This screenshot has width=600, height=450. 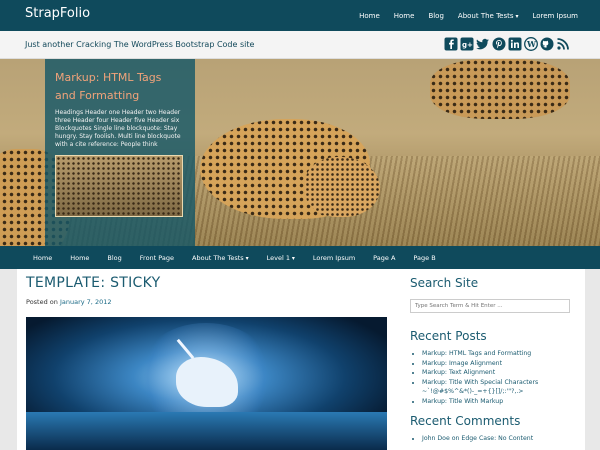 I want to click on svg-text: W, so click(x=531, y=44).